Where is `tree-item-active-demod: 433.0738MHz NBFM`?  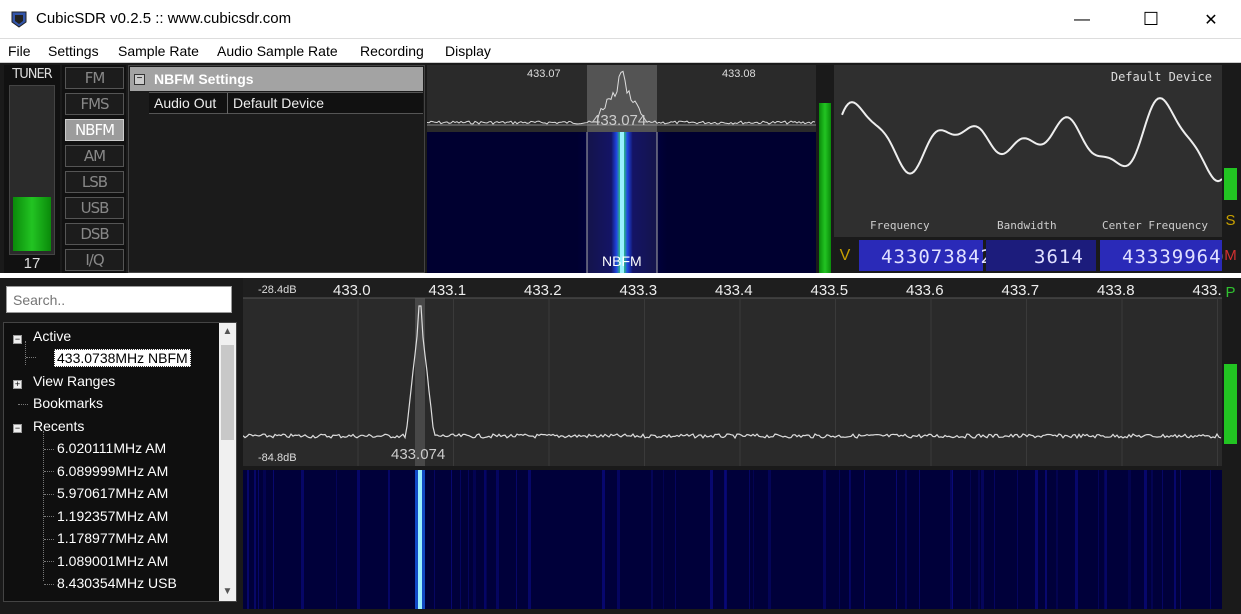 tree-item-active-demod: 433.0738MHz NBFM is located at coordinates (122, 358).